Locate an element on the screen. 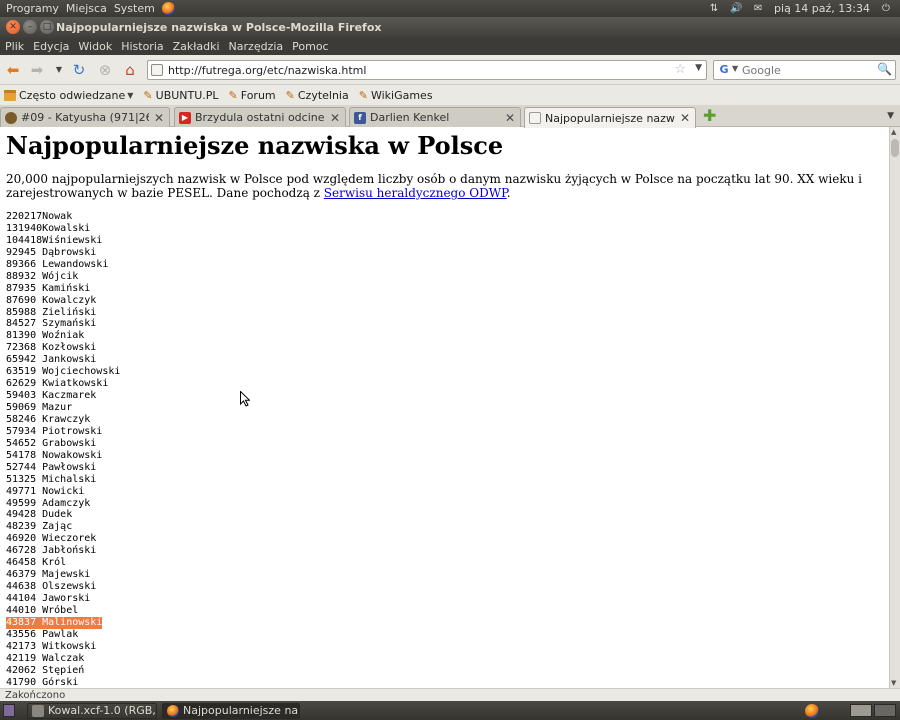  youtube-favicon-icon: ▶ is located at coordinates (185, 117).